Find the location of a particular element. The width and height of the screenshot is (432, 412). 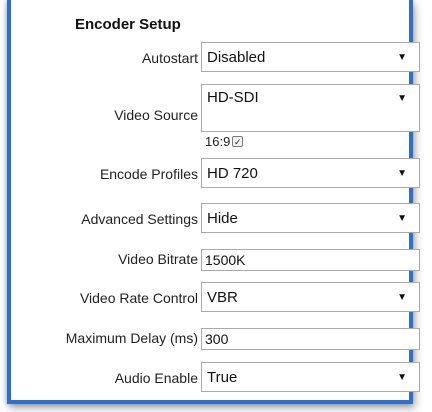

aspect-ratio-checkbox: ✓ is located at coordinates (238, 141).